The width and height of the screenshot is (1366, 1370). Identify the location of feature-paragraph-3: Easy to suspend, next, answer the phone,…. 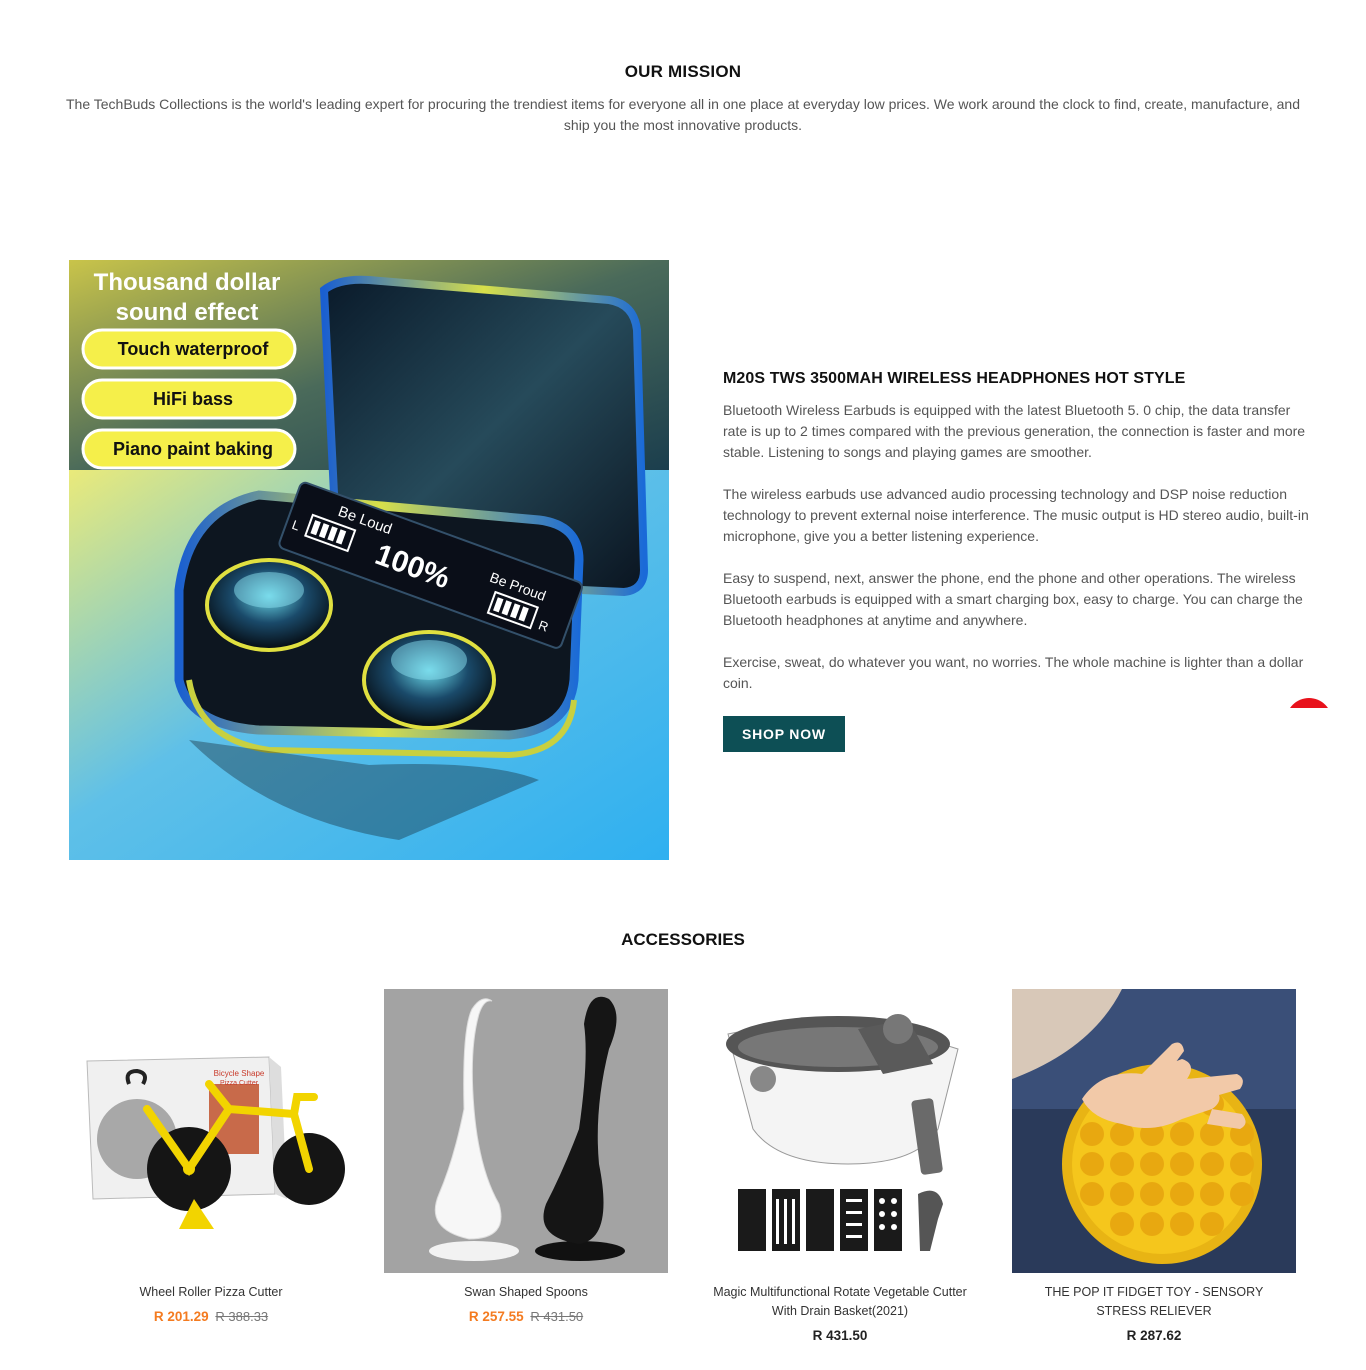
(1013, 599).